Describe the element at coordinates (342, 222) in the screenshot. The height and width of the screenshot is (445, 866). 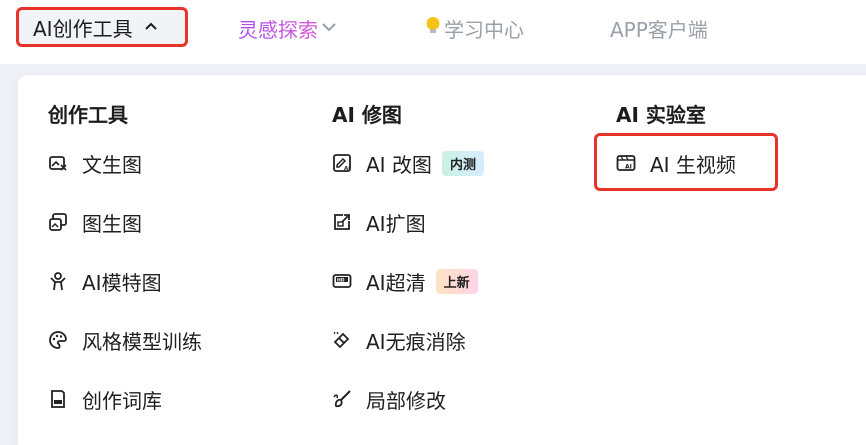
I see `expand-image-icon` at that location.